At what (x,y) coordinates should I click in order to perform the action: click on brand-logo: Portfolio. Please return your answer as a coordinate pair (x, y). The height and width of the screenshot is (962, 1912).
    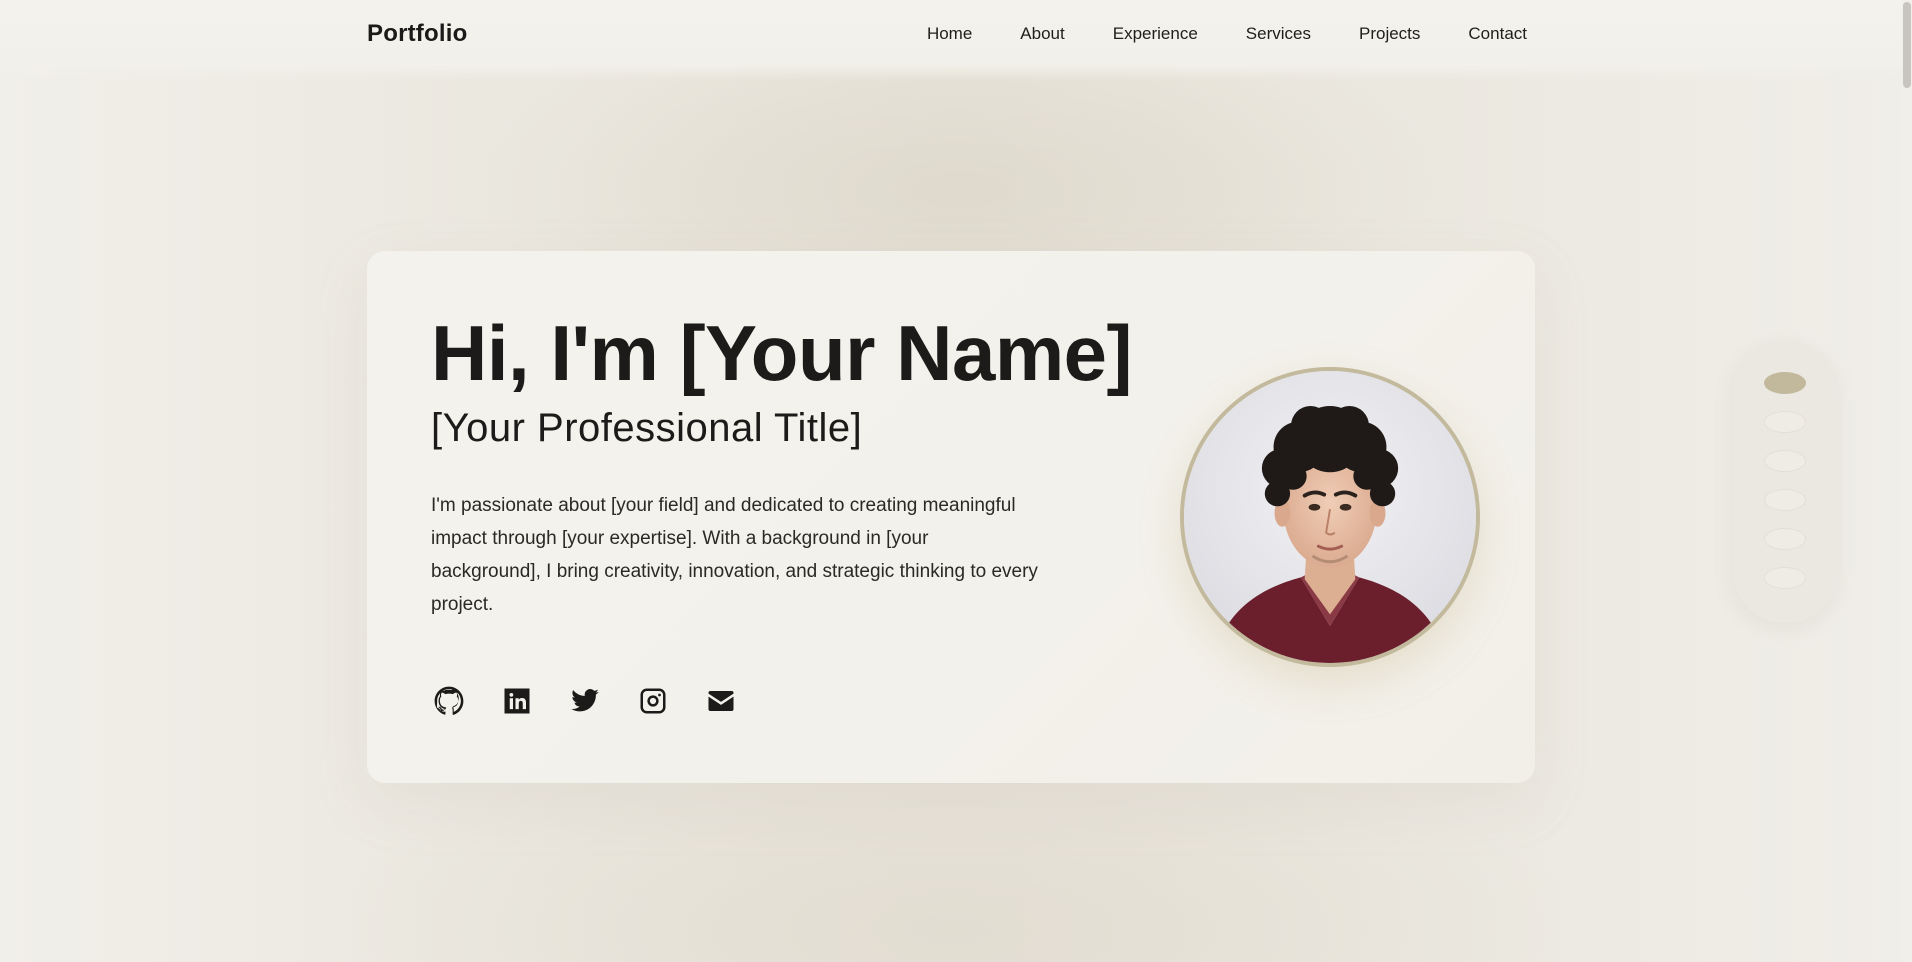
    Looking at the image, I should click on (417, 34).